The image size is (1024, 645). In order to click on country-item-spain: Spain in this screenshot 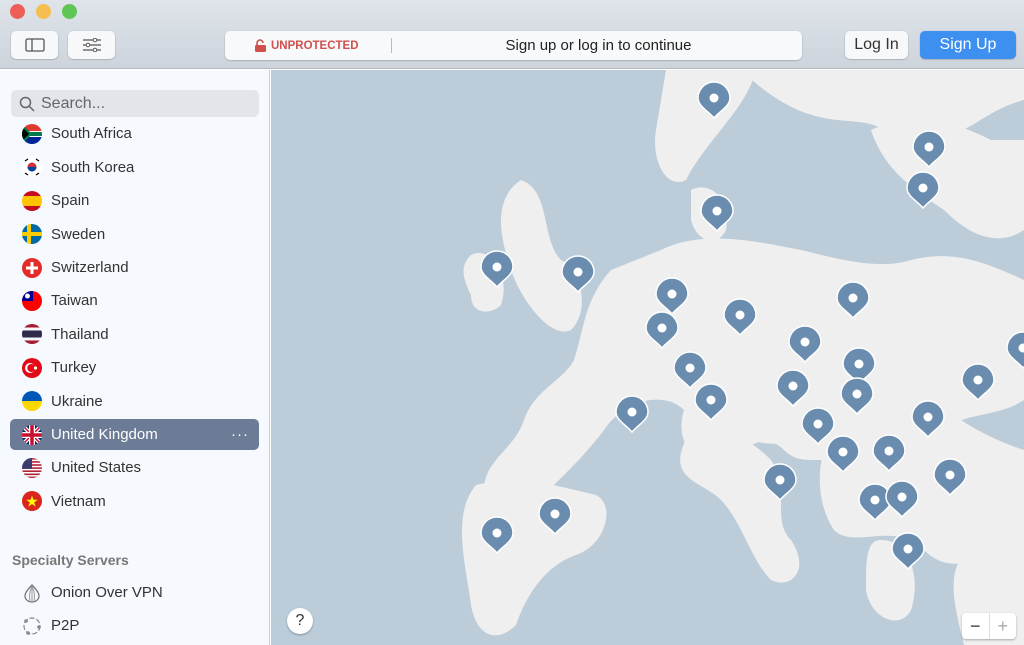, I will do `click(134, 200)`.